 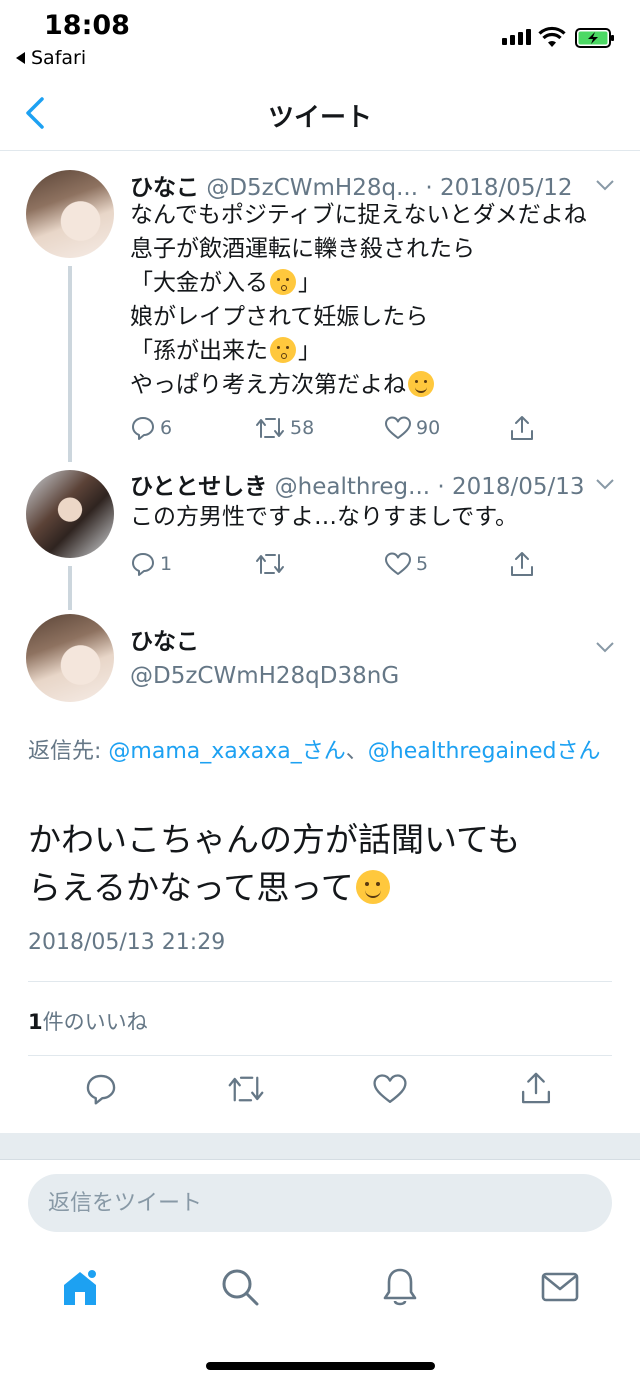 I want to click on section-separator, so click(x=320, y=1146).